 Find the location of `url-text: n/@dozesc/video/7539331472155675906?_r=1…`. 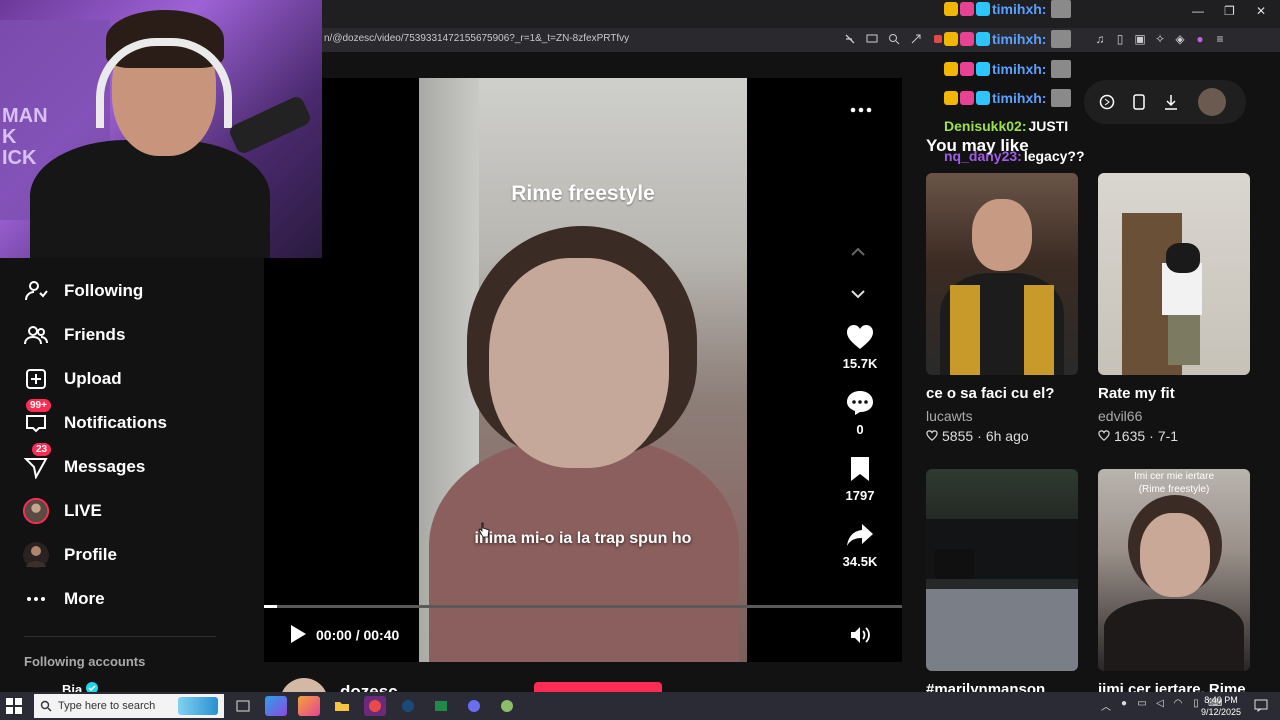

url-text: n/@dozesc/video/7539331472155675906?_r=1… is located at coordinates (476, 38).